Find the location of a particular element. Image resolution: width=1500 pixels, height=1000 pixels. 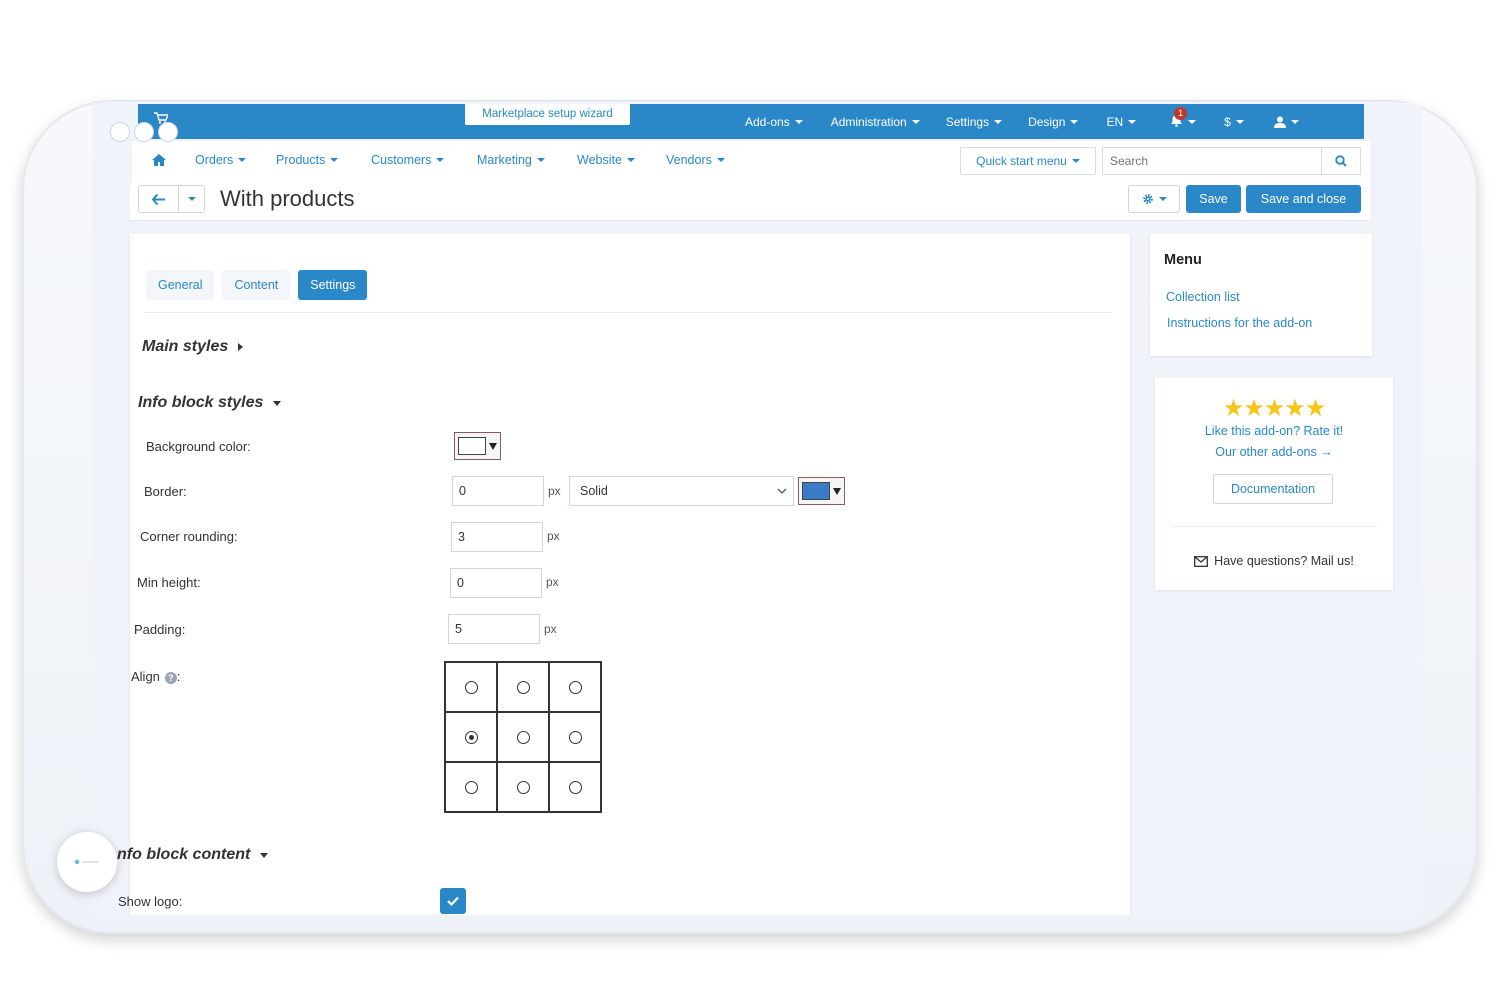

align-bottom-right is located at coordinates (575, 787).